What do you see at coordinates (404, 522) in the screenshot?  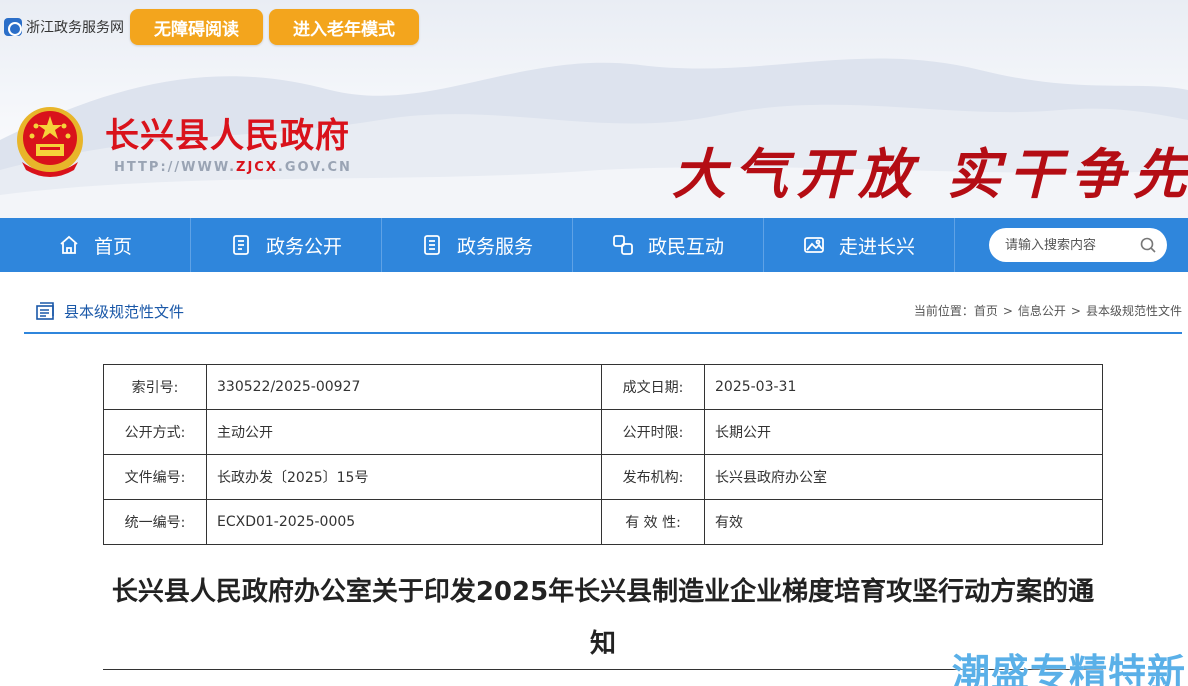 I see `meta-value: ECXD01-2025-0005` at bounding box center [404, 522].